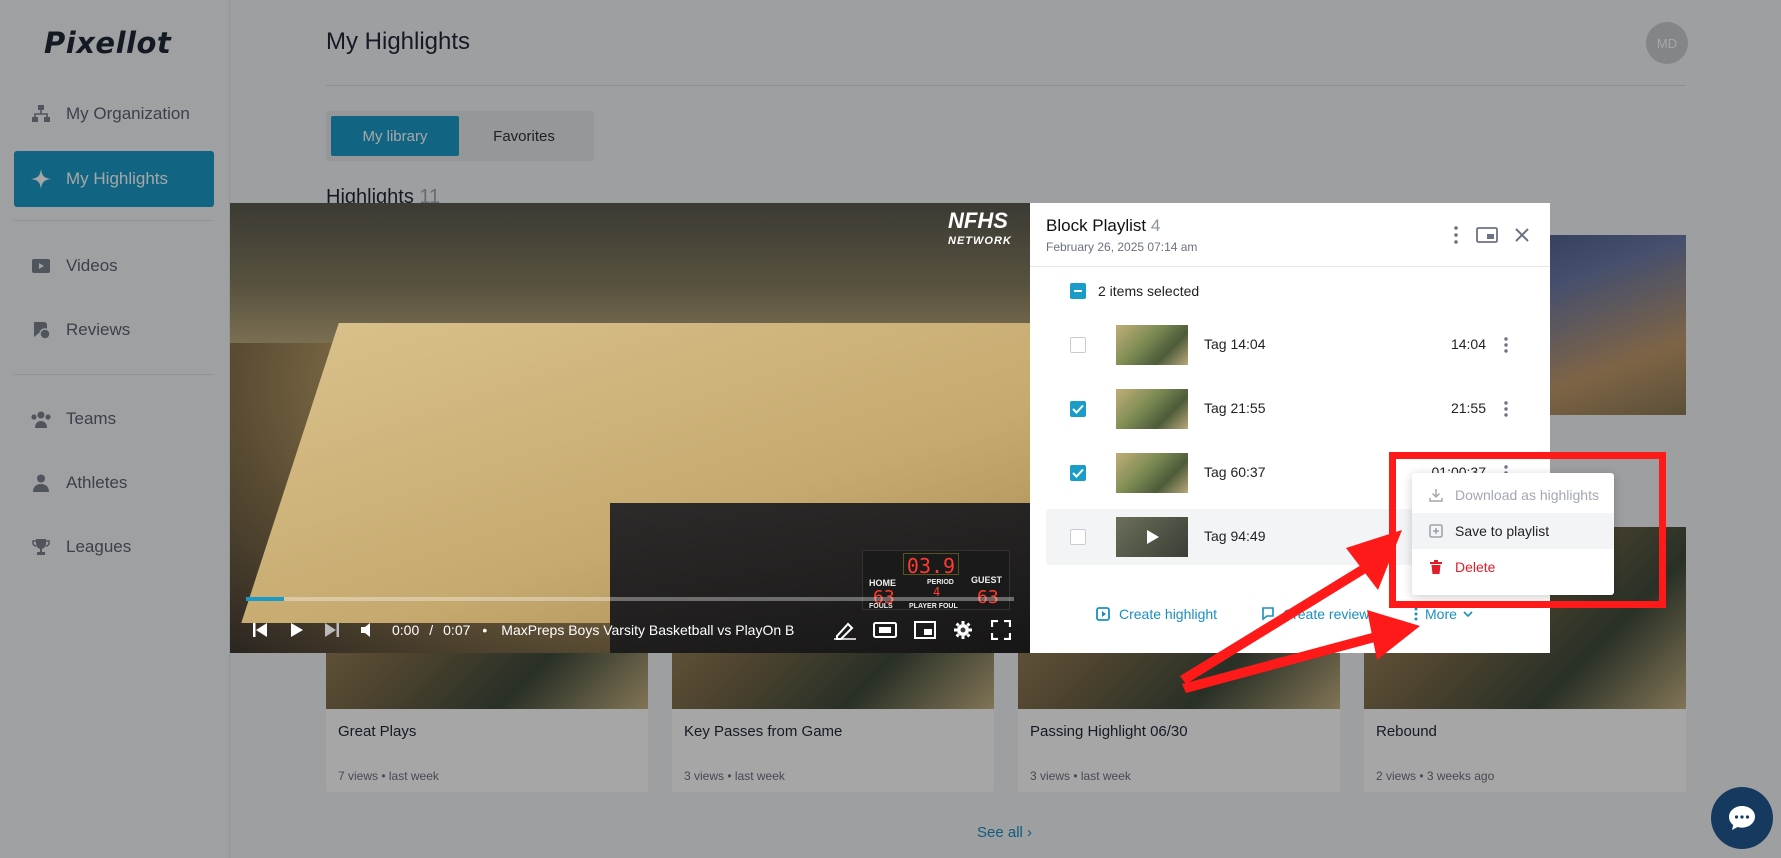 This screenshot has height=858, width=1781. What do you see at coordinates (885, 630) in the screenshot?
I see `tv-cast-icon` at bounding box center [885, 630].